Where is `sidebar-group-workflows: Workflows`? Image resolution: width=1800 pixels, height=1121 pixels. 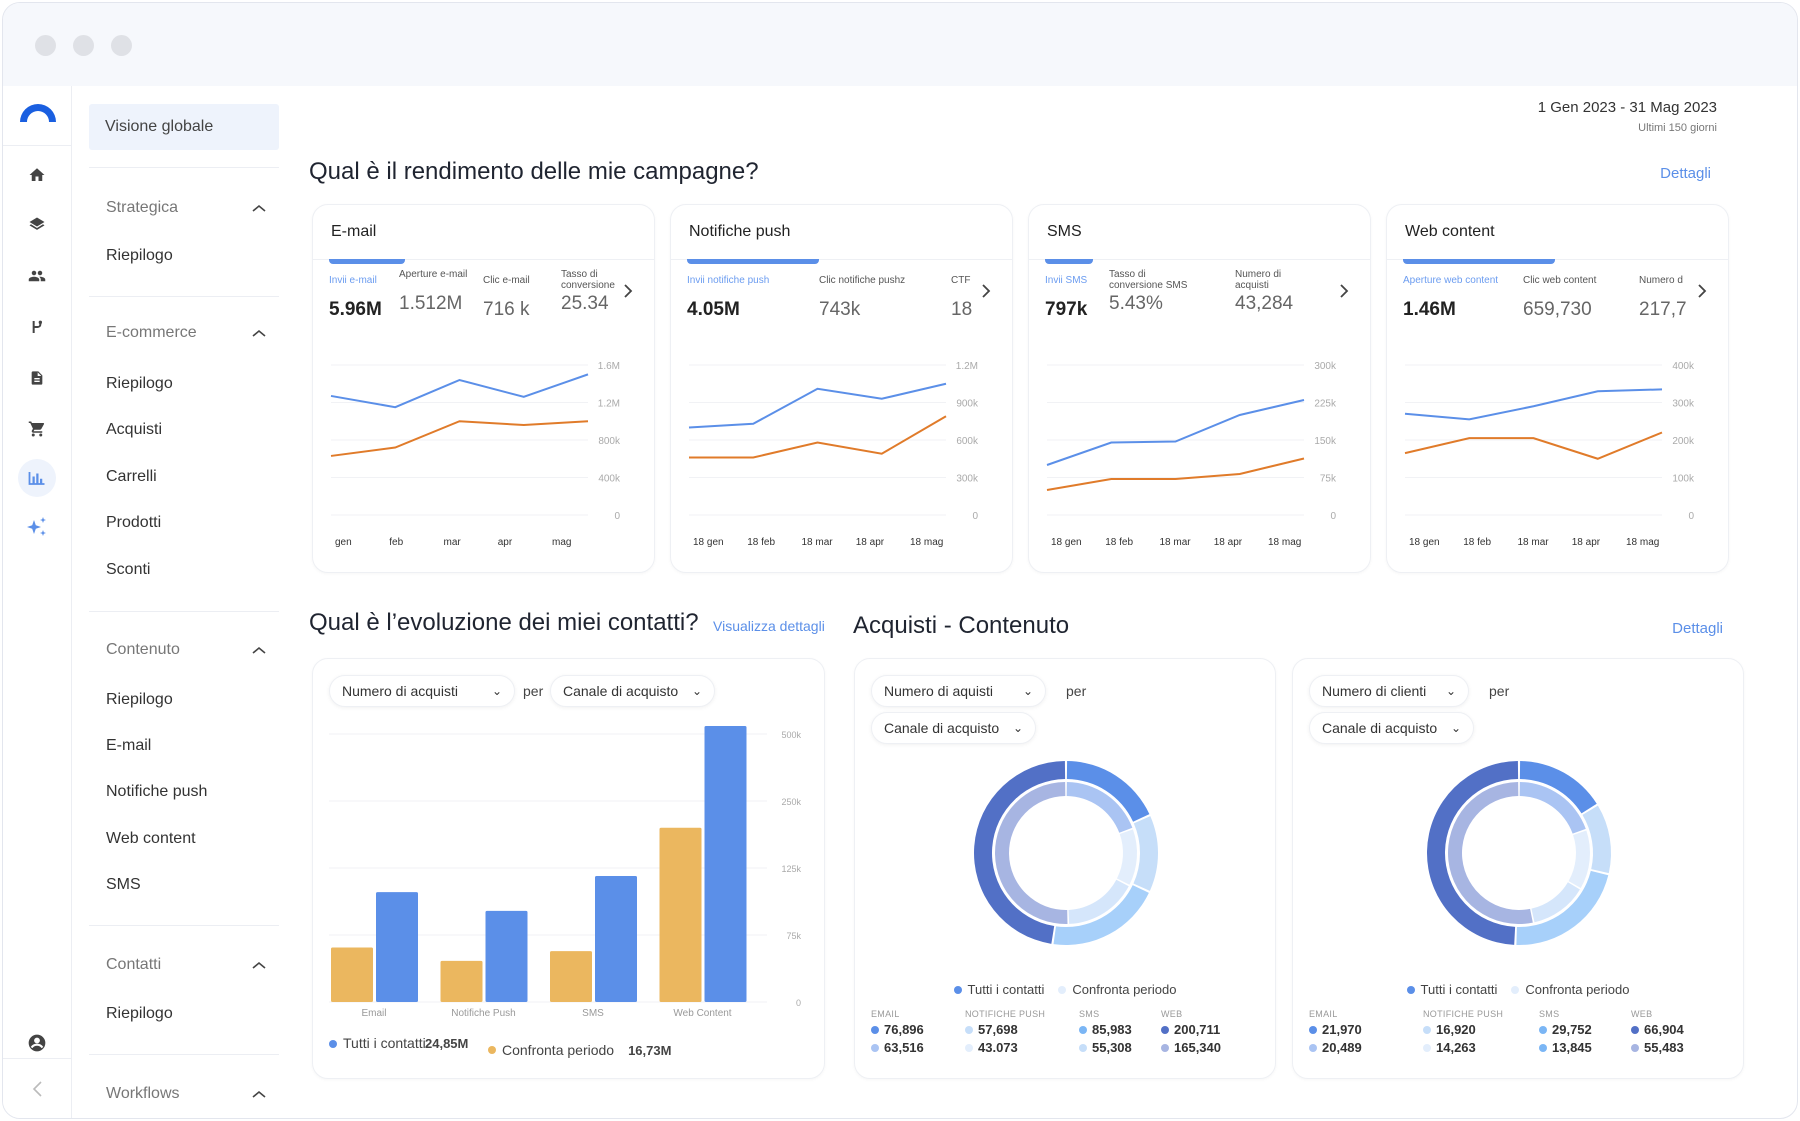
sidebar-group-workflows: Workflows is located at coordinates (186, 1094).